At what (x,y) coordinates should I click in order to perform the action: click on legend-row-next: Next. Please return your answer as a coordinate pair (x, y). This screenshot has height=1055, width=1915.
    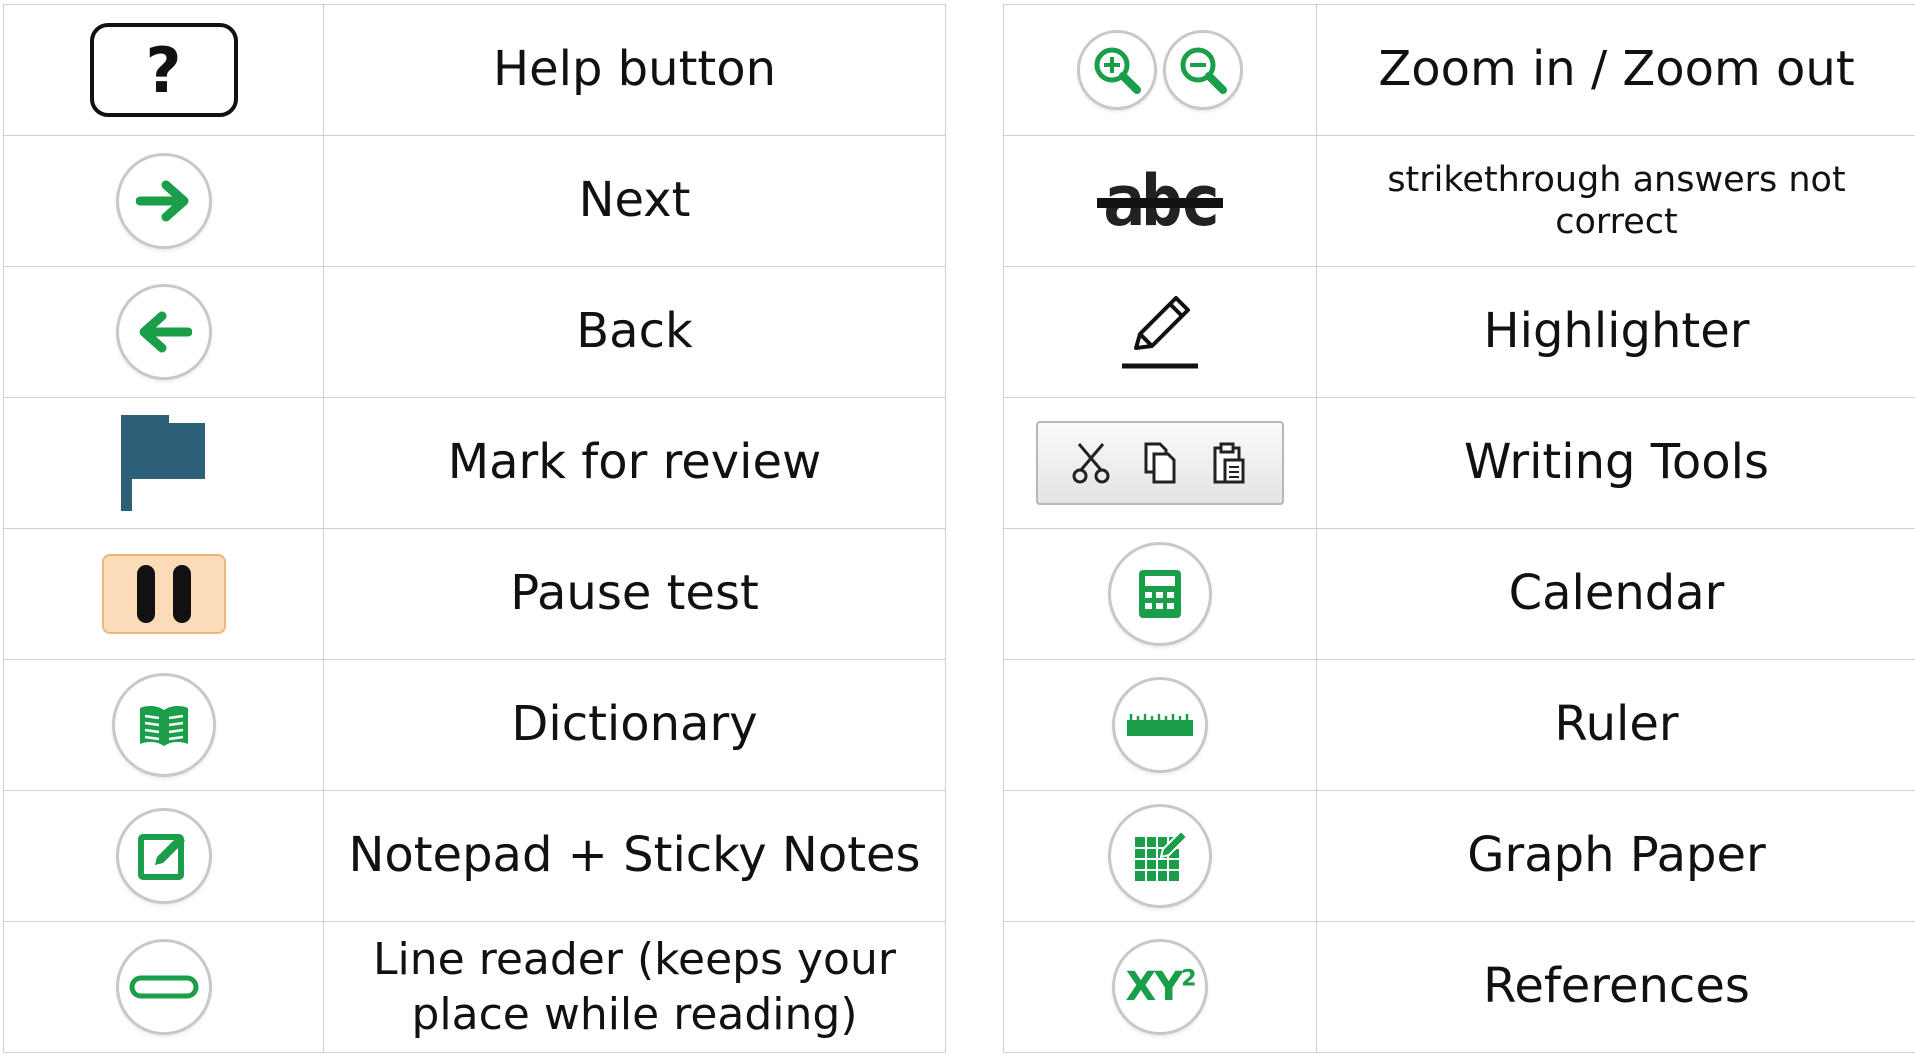
    Looking at the image, I should click on (475, 201).